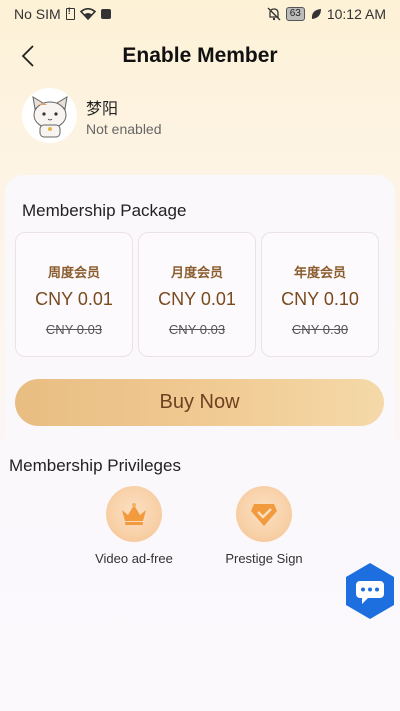 The width and height of the screenshot is (400, 711). What do you see at coordinates (316, 14) in the screenshot?
I see `leaf-icon` at bounding box center [316, 14].